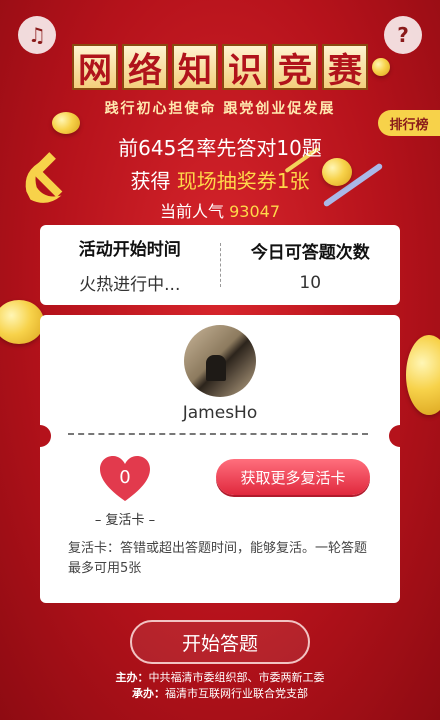  Describe the element at coordinates (310, 282) in the screenshot. I see `attempts-value: 10` at that location.